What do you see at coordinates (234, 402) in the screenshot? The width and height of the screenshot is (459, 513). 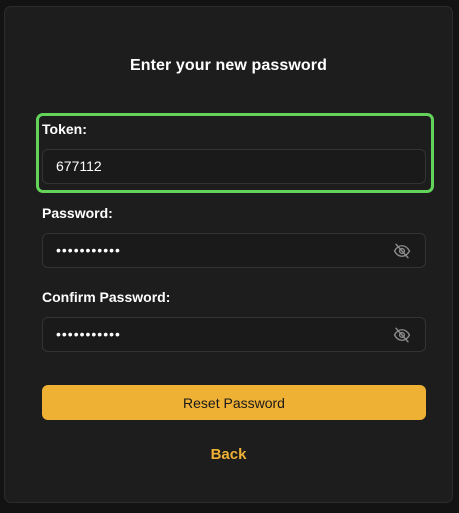 I see `reset-password-button: Reset Password` at bounding box center [234, 402].